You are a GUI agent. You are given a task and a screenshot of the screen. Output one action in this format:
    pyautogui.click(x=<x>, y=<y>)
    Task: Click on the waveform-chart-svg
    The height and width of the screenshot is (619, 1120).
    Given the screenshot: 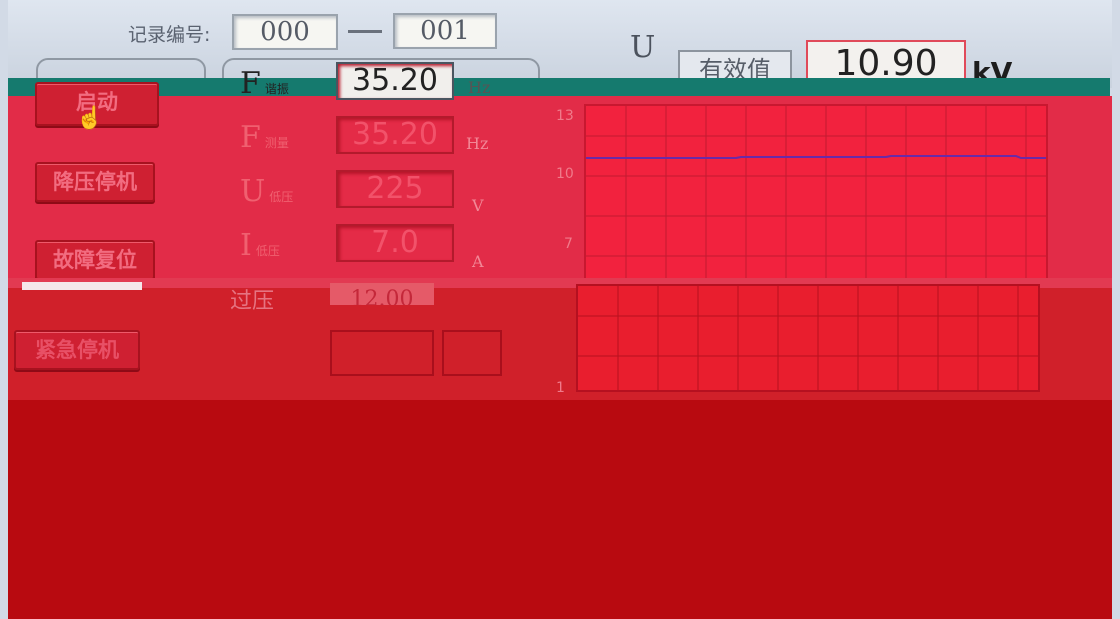 What is the action you would take?
    pyautogui.click(x=816, y=196)
    